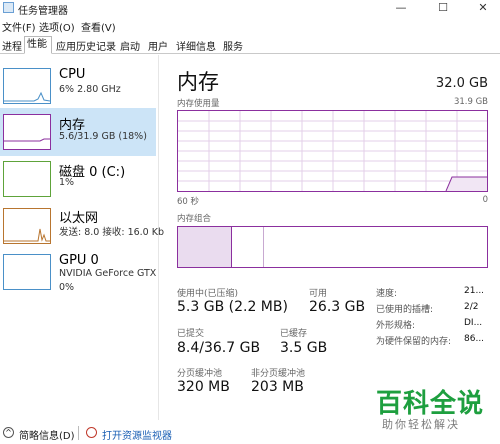  I want to click on cached-label: 已缓存, so click(294, 334).